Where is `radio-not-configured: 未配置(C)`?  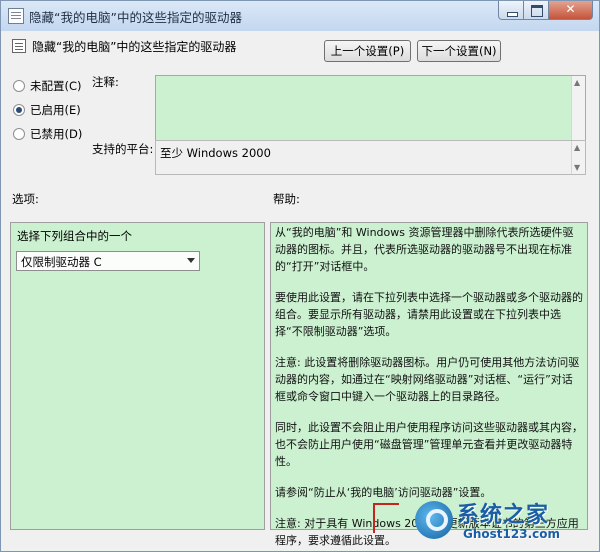
radio-not-configured: 未配置(C) is located at coordinates (47, 86).